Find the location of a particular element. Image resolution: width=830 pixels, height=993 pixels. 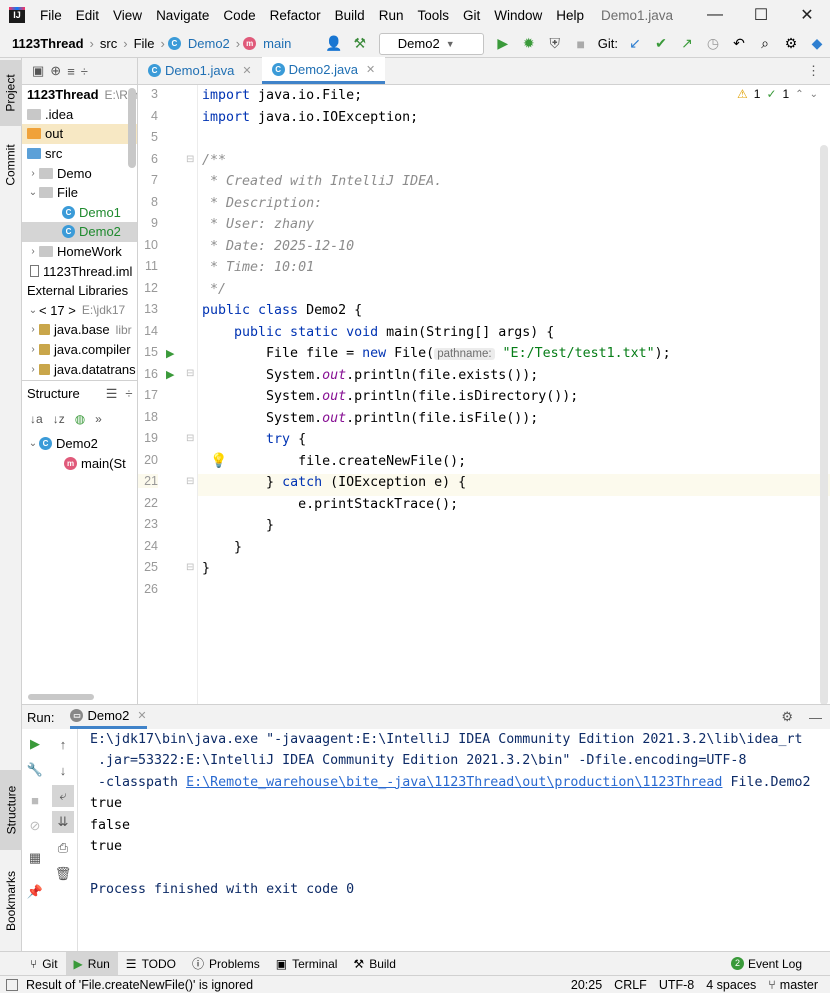

menu-edit: Edit is located at coordinates (87, 15).